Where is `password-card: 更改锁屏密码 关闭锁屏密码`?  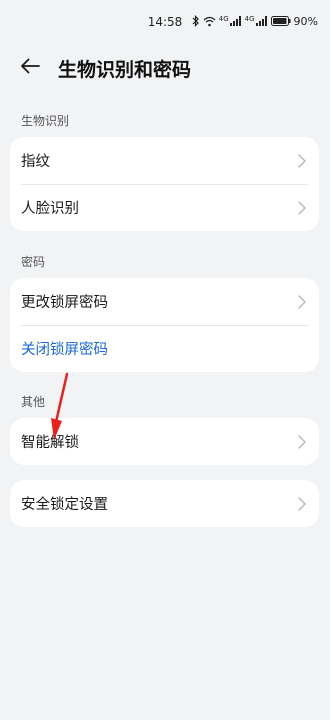
password-card: 更改锁屏密码 关闭锁屏密码 is located at coordinates (164, 325).